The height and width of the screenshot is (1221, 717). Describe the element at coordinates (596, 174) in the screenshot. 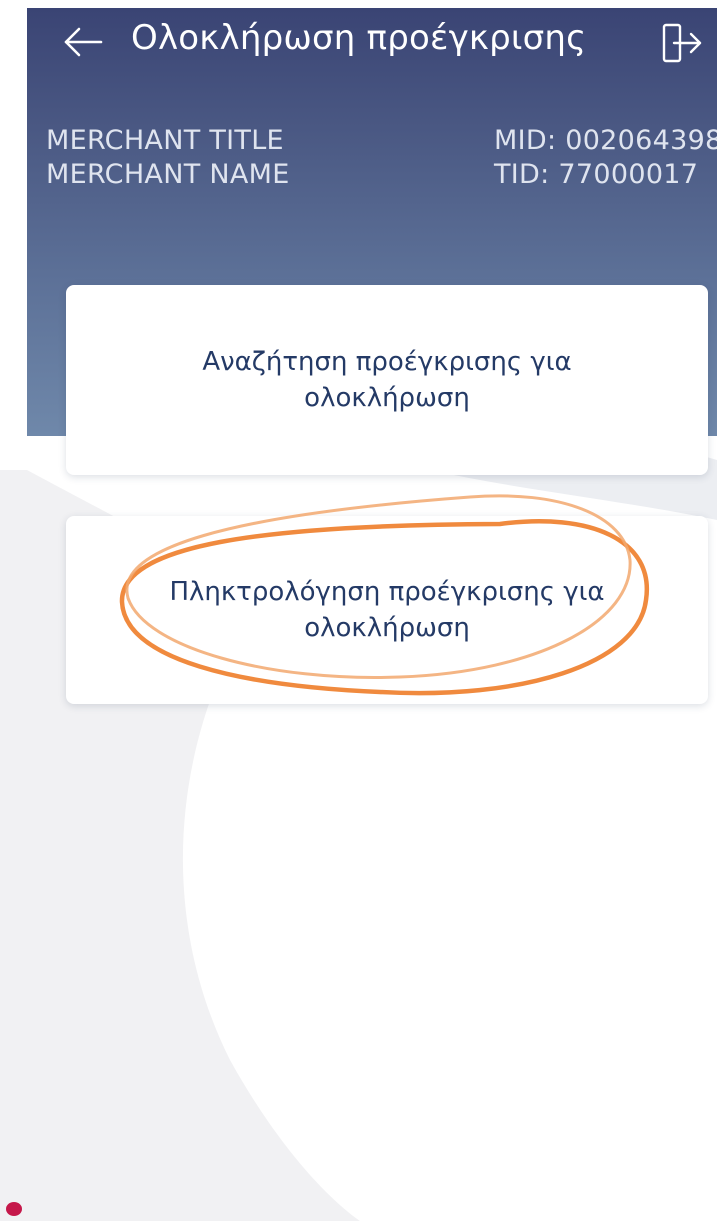

I see `terminal-id: TID: 77000017` at that location.